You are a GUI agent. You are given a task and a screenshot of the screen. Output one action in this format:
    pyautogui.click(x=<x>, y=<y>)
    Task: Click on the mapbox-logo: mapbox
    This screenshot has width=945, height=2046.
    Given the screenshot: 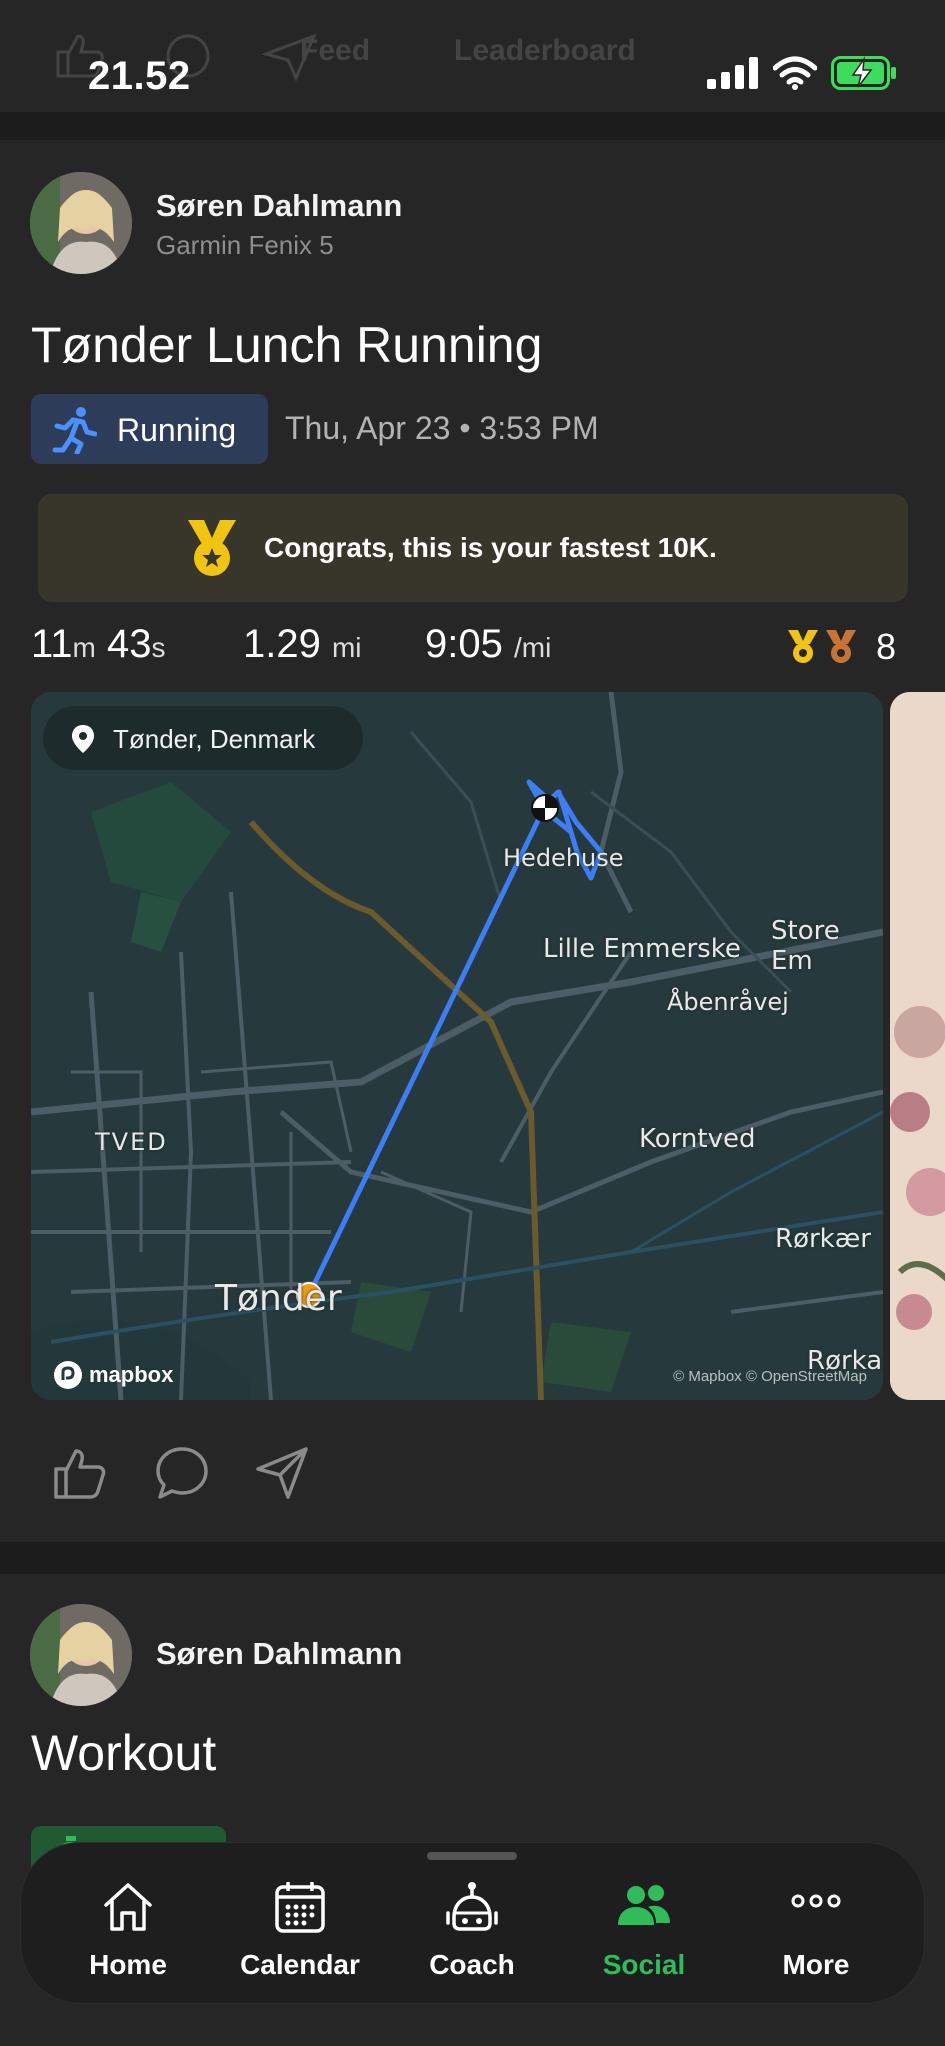 What is the action you would take?
    pyautogui.click(x=113, y=1375)
    